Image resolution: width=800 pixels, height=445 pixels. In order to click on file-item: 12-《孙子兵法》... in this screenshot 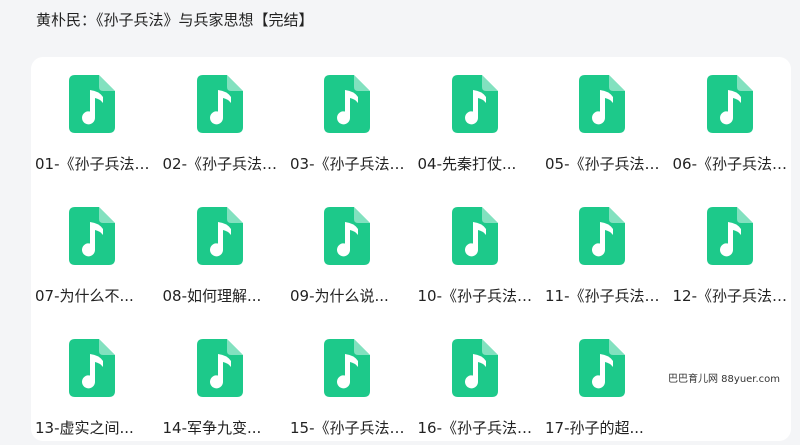, I will do `click(731, 251)`.